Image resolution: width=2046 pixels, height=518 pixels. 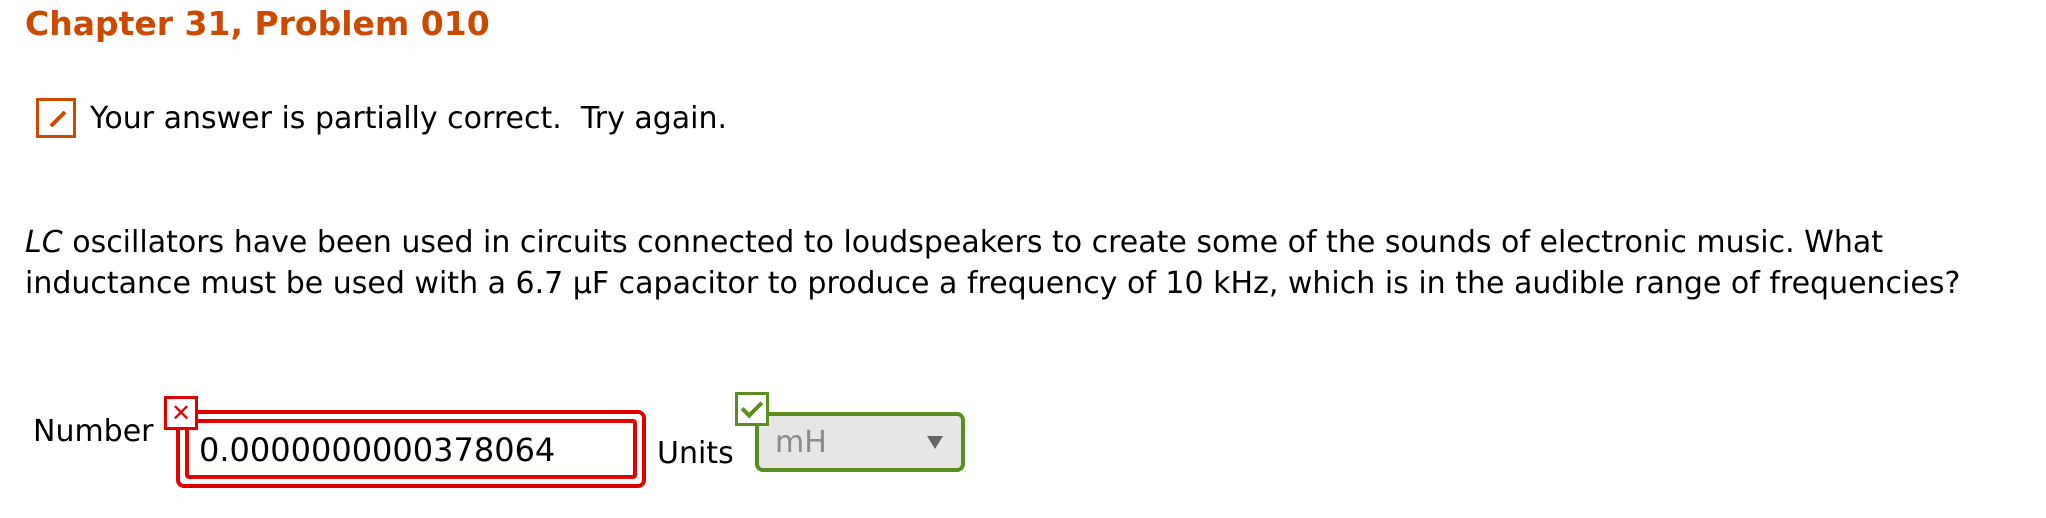 I want to click on number-input, so click(x=411, y=449).